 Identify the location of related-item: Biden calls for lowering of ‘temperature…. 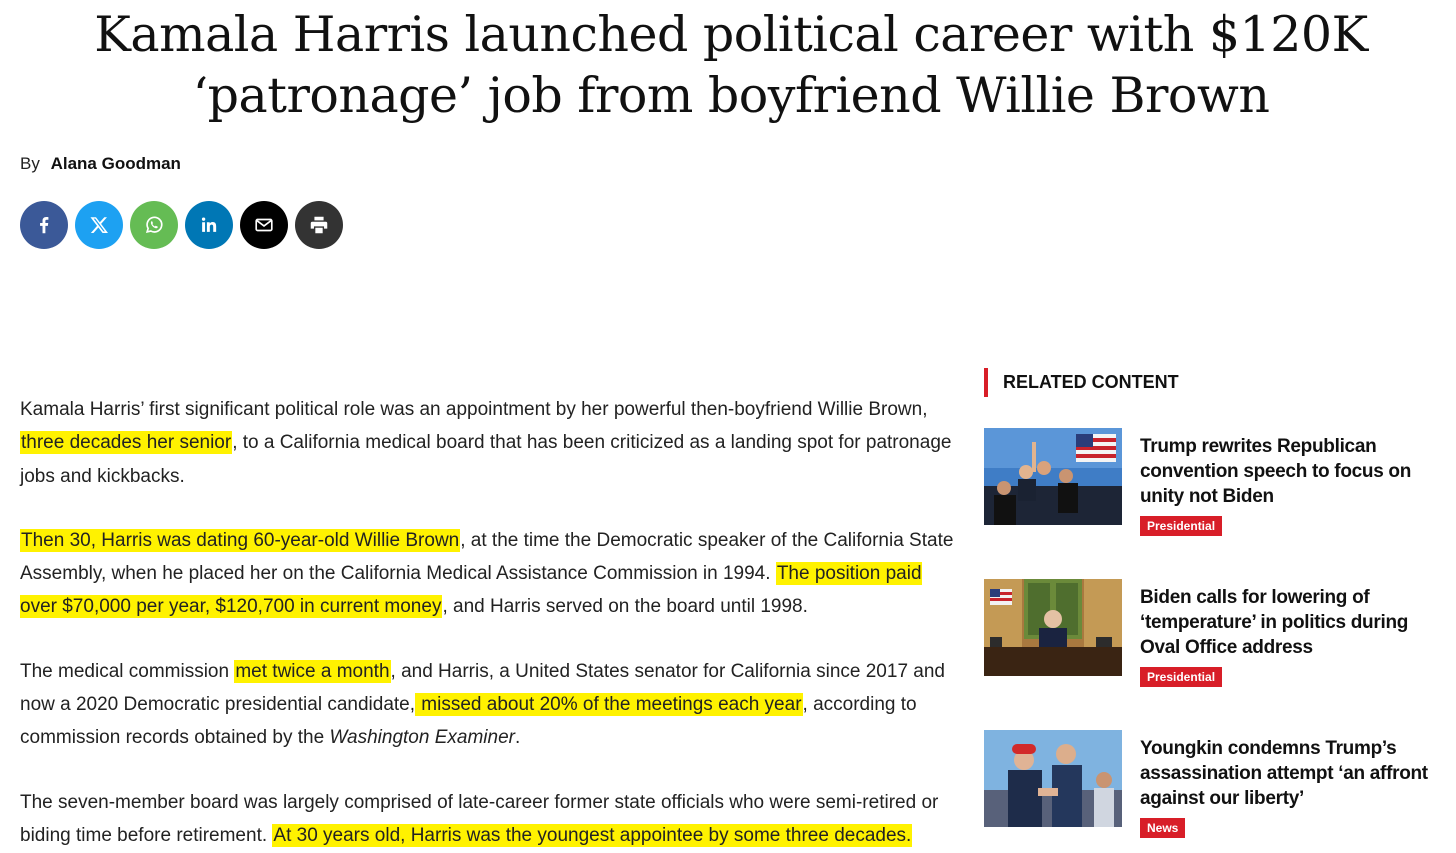
(1217, 654).